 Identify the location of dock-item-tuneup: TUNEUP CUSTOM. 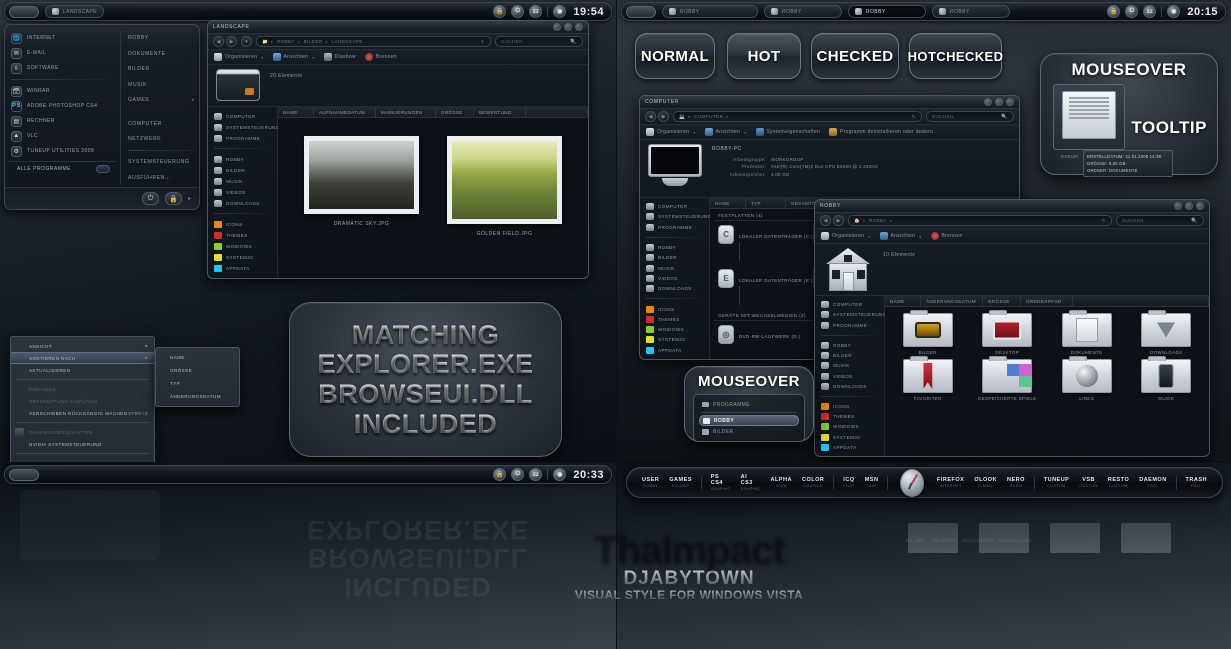
(1057, 482).